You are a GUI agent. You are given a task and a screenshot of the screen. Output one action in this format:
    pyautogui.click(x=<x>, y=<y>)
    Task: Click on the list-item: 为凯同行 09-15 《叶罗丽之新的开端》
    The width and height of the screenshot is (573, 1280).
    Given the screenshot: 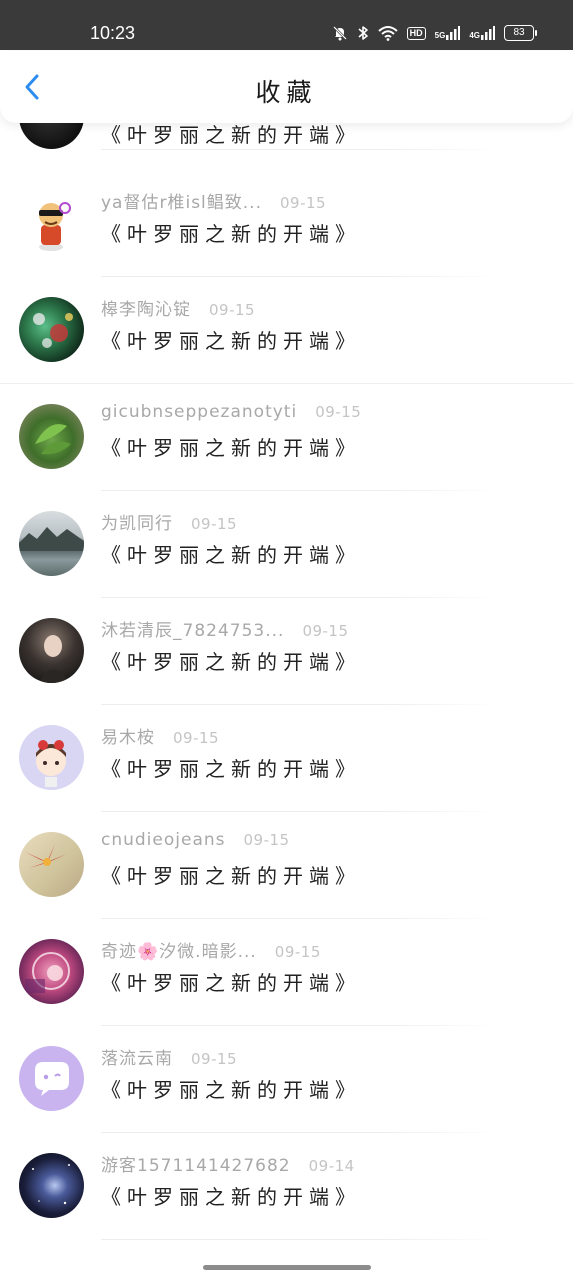 What is the action you would take?
    pyautogui.click(x=286, y=544)
    